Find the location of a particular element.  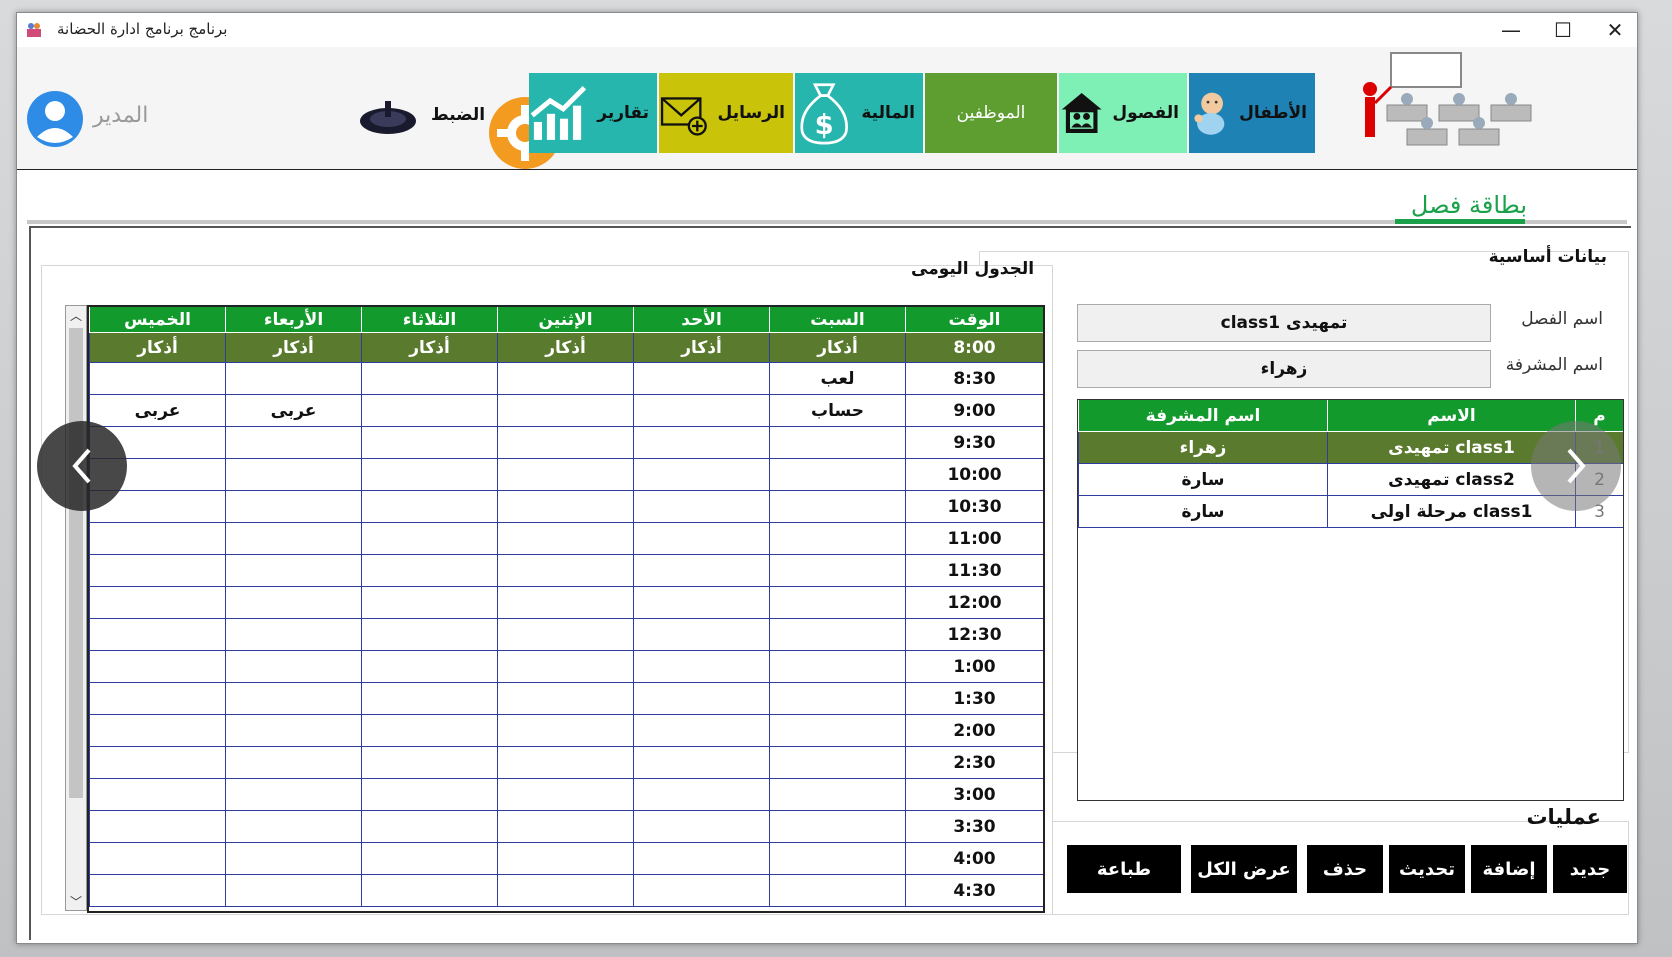

delete-button: حذف is located at coordinates (1345, 869).